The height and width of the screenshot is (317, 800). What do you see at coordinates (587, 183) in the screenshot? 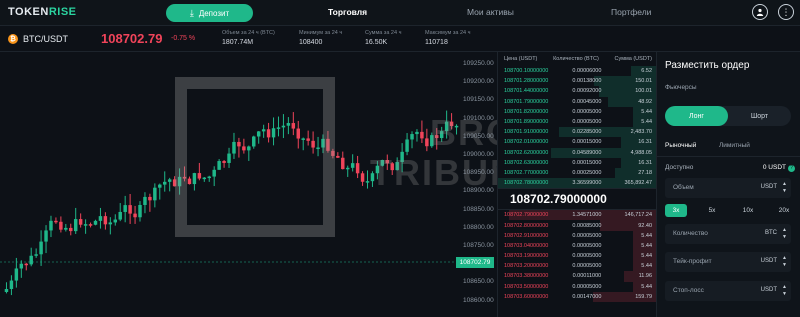
I see `book-qty: 3.36599000` at bounding box center [587, 183].